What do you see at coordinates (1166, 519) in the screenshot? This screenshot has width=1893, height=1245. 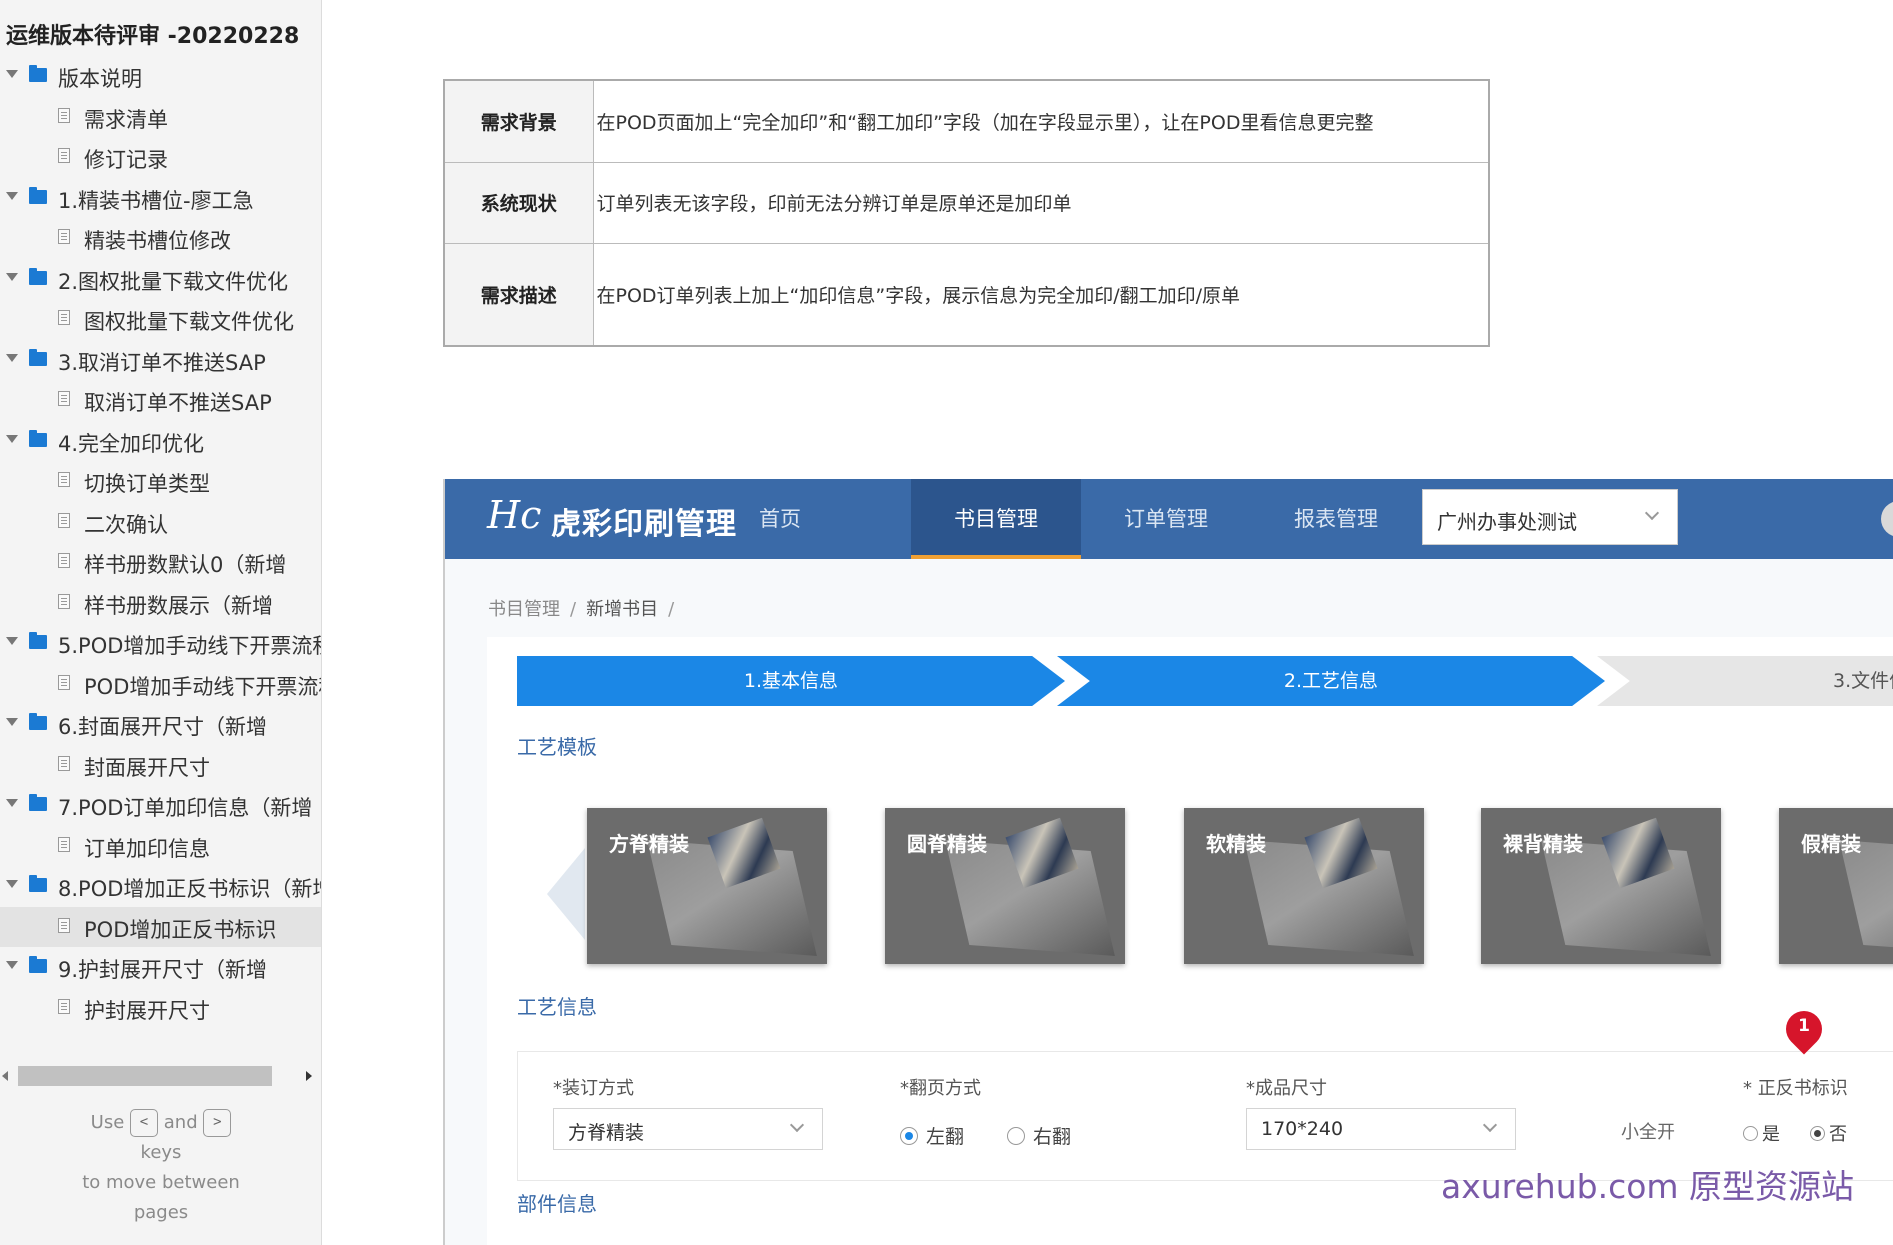 I see `nav-orders: 订单管理` at bounding box center [1166, 519].